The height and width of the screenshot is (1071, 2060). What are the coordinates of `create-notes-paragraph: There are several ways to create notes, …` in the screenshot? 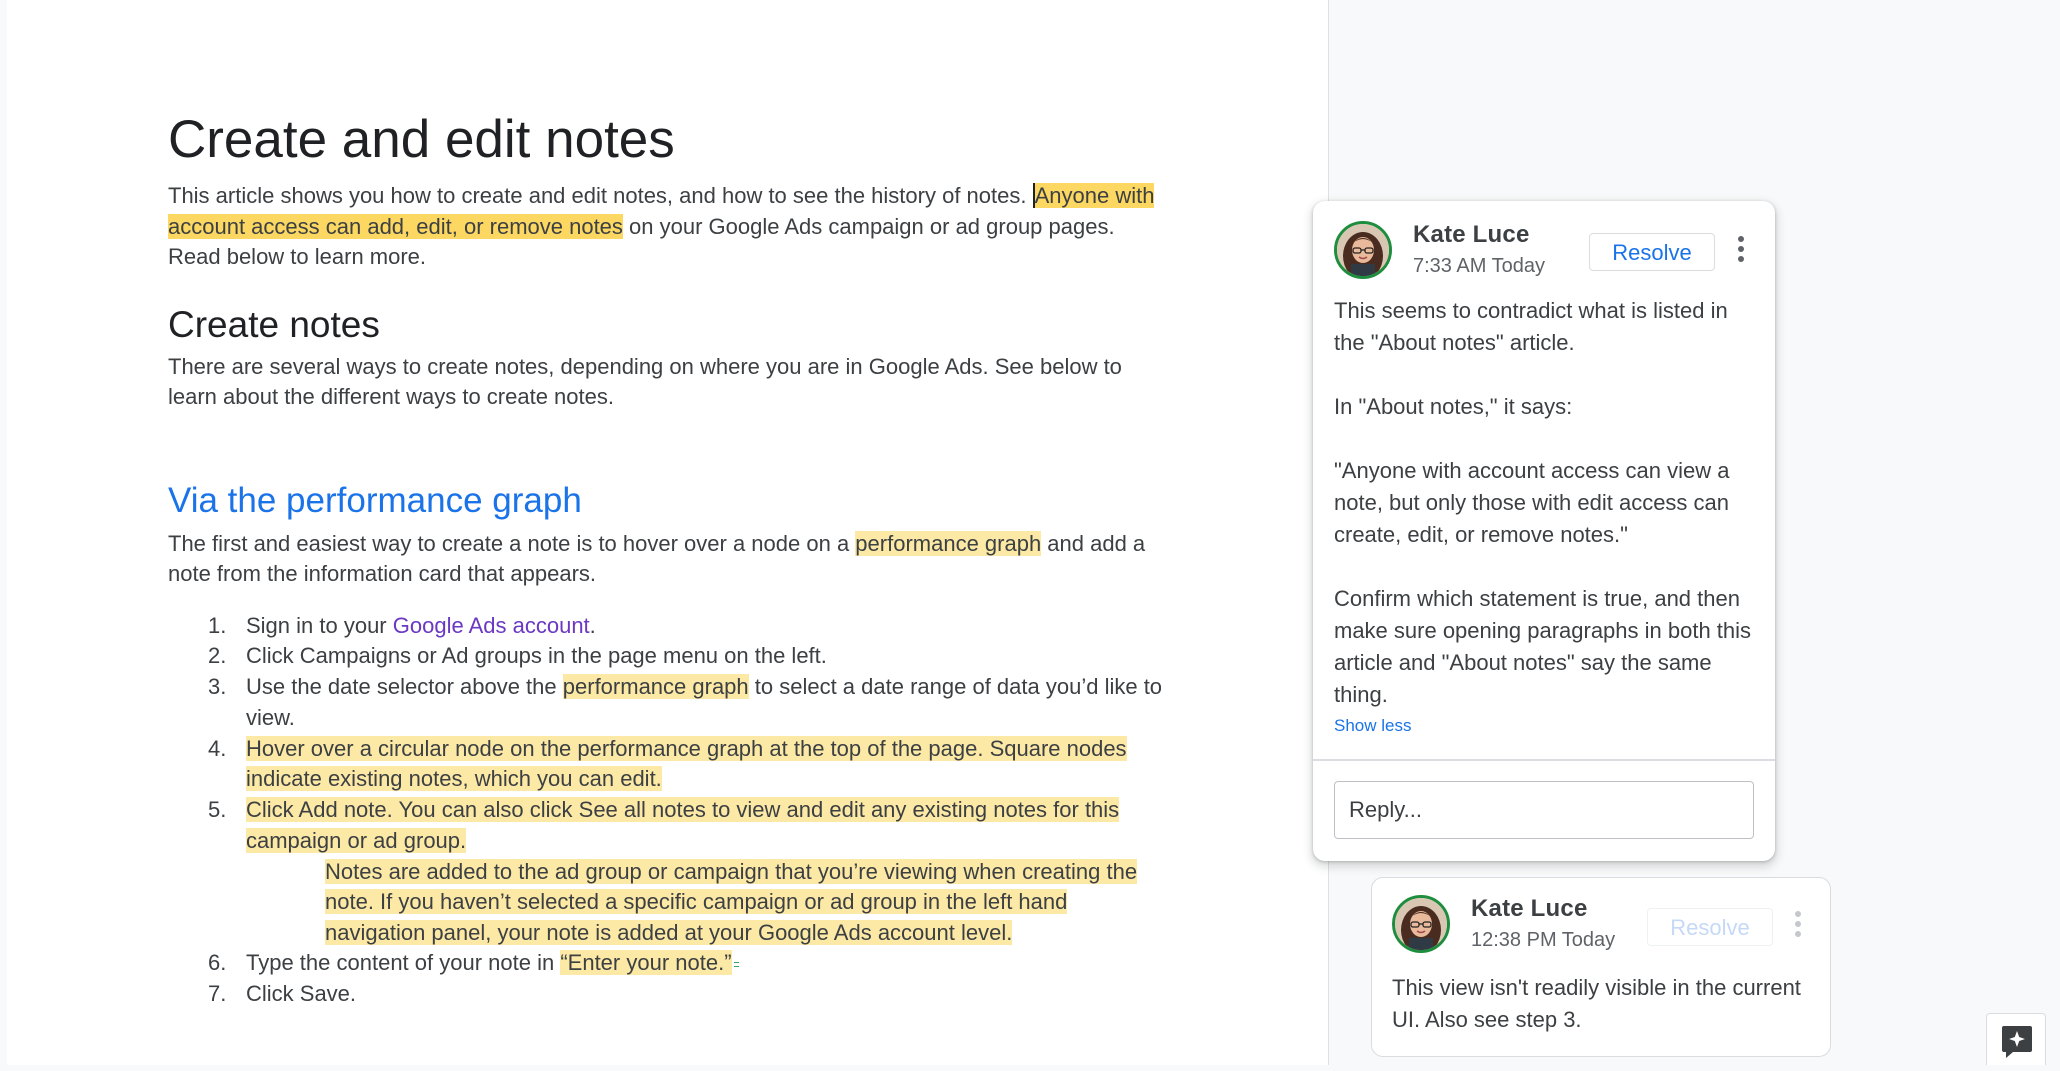 It's located at (645, 381).